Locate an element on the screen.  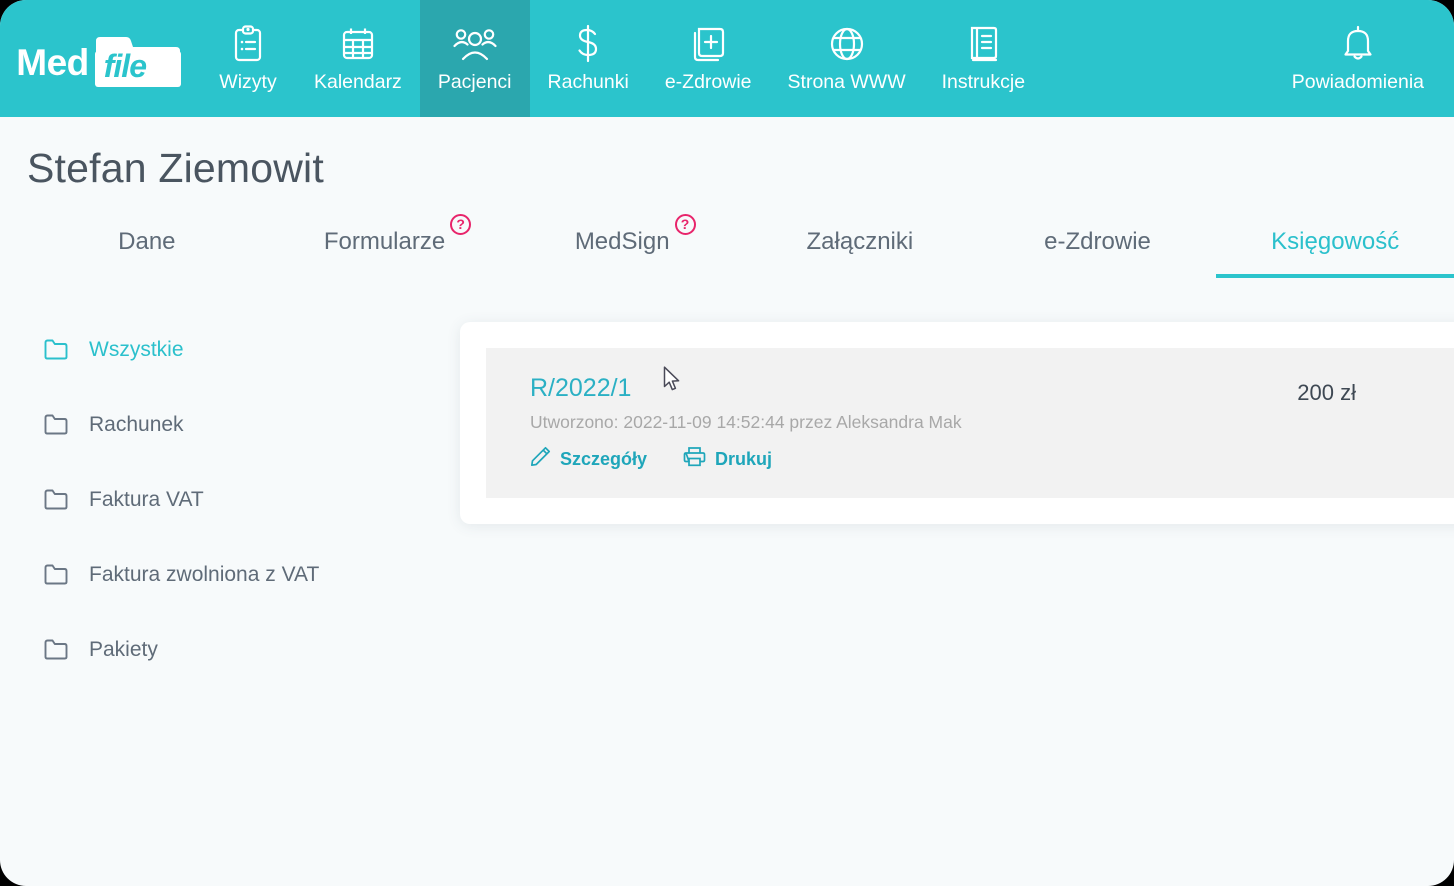
nav-label-instrukcje: Instrukcje is located at coordinates (983, 81).